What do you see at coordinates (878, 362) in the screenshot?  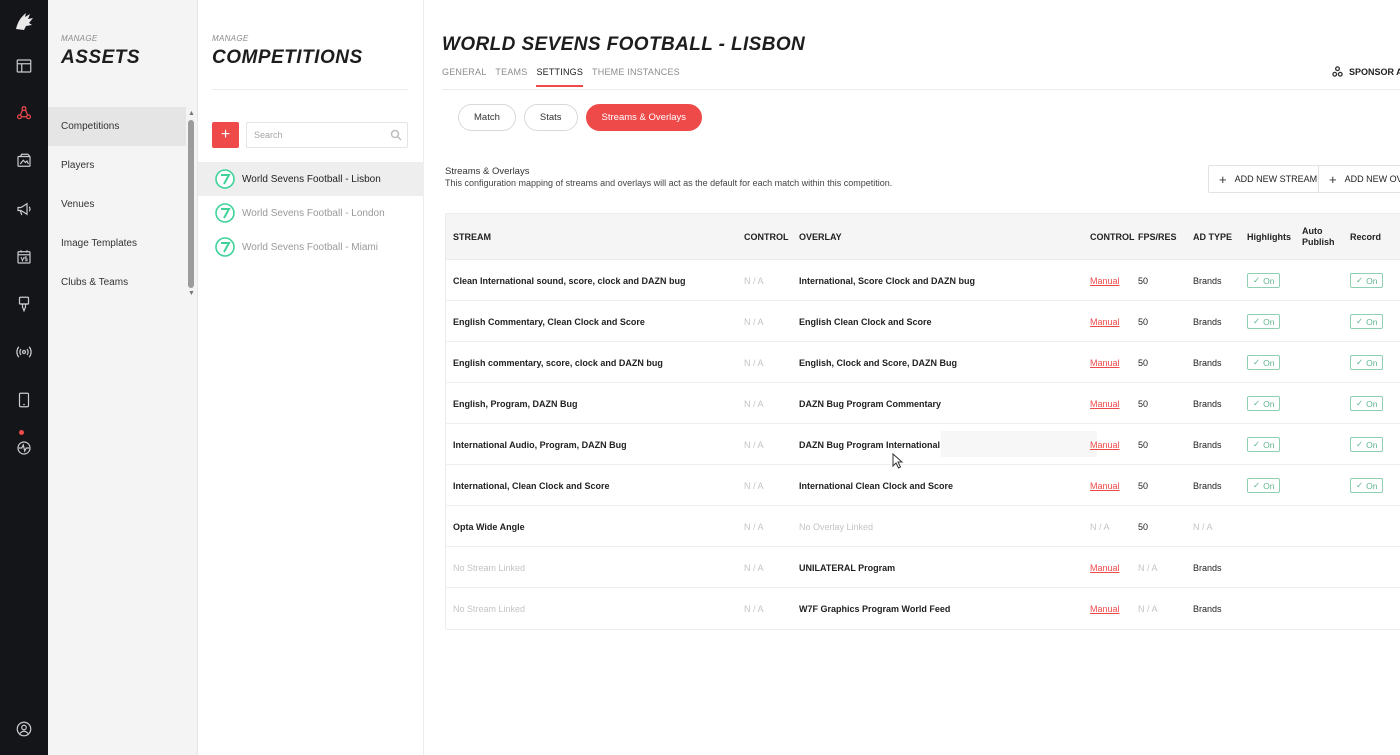 I see `cell-overlay: English, Clock and Score, DAZN Bug` at bounding box center [878, 362].